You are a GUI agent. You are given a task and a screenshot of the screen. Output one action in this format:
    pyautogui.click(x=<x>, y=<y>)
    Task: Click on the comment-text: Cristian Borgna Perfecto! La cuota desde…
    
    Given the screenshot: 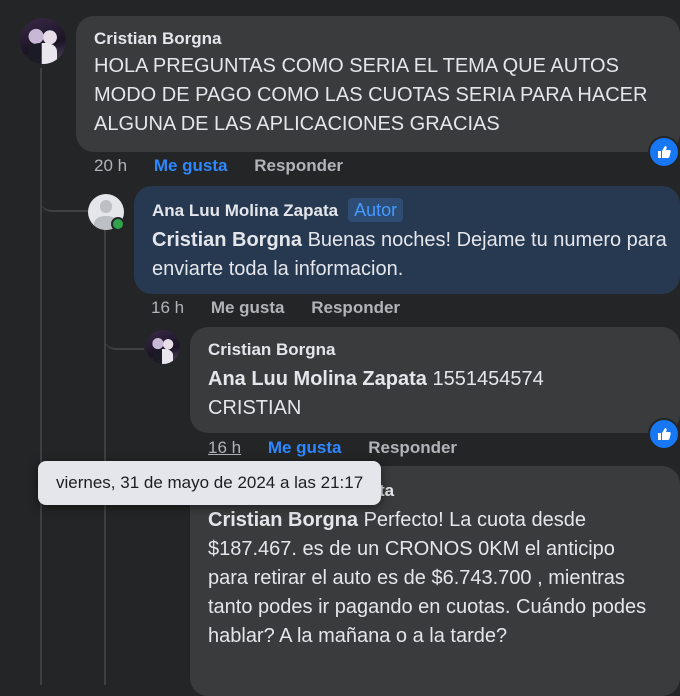 What is the action you would take?
    pyautogui.click(x=427, y=578)
    